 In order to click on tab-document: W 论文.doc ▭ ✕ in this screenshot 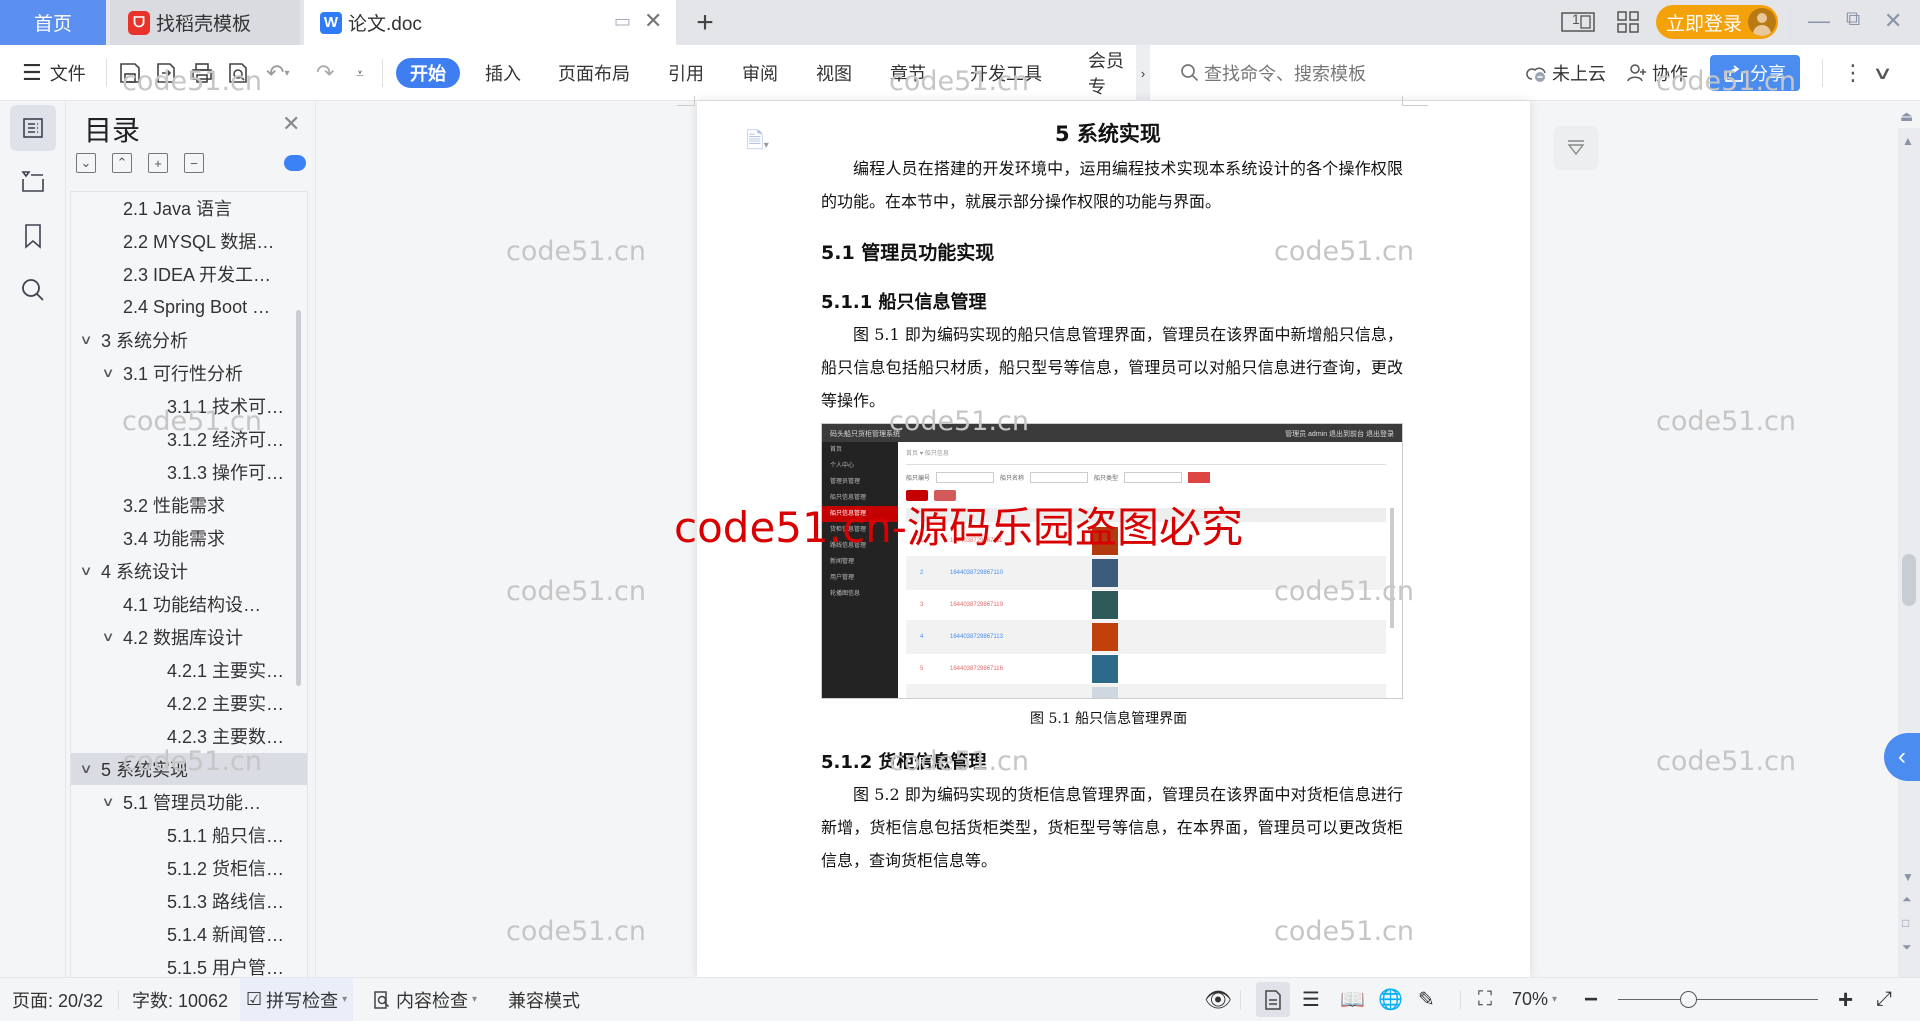, I will do `click(490, 22)`.